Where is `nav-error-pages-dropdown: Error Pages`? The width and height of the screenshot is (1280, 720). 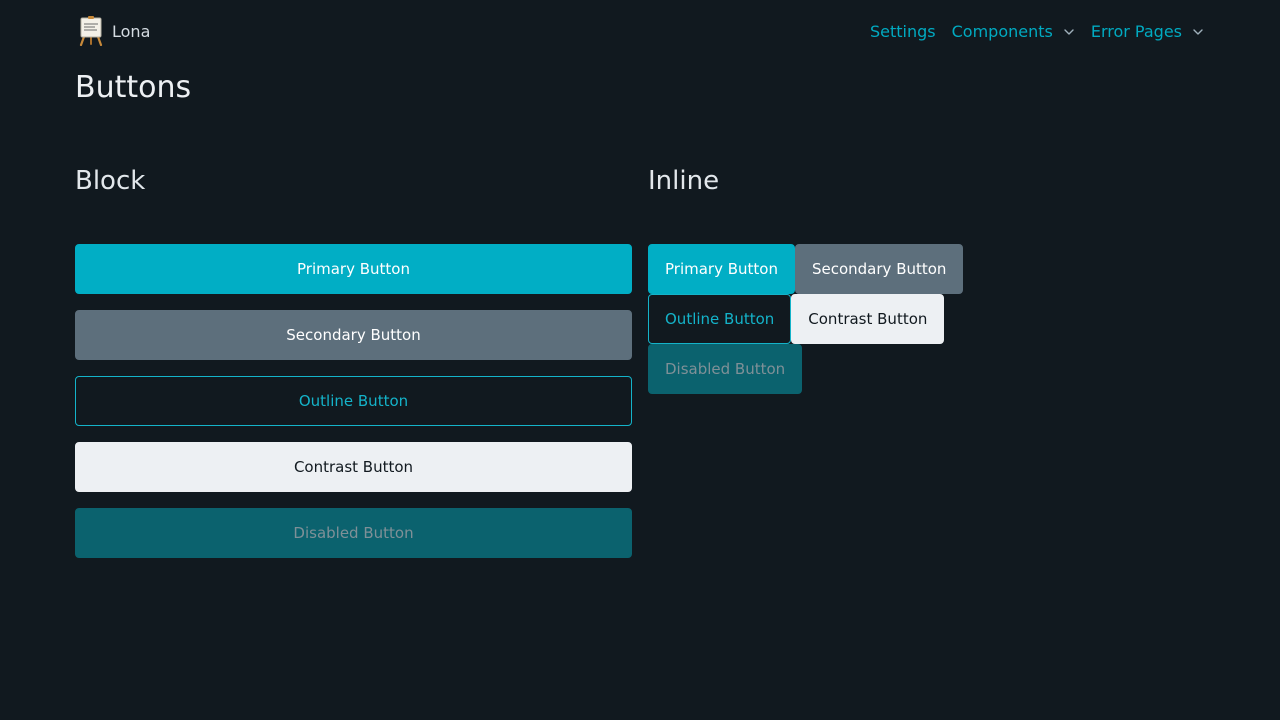
nav-error-pages-dropdown: Error Pages is located at coordinates (1147, 32).